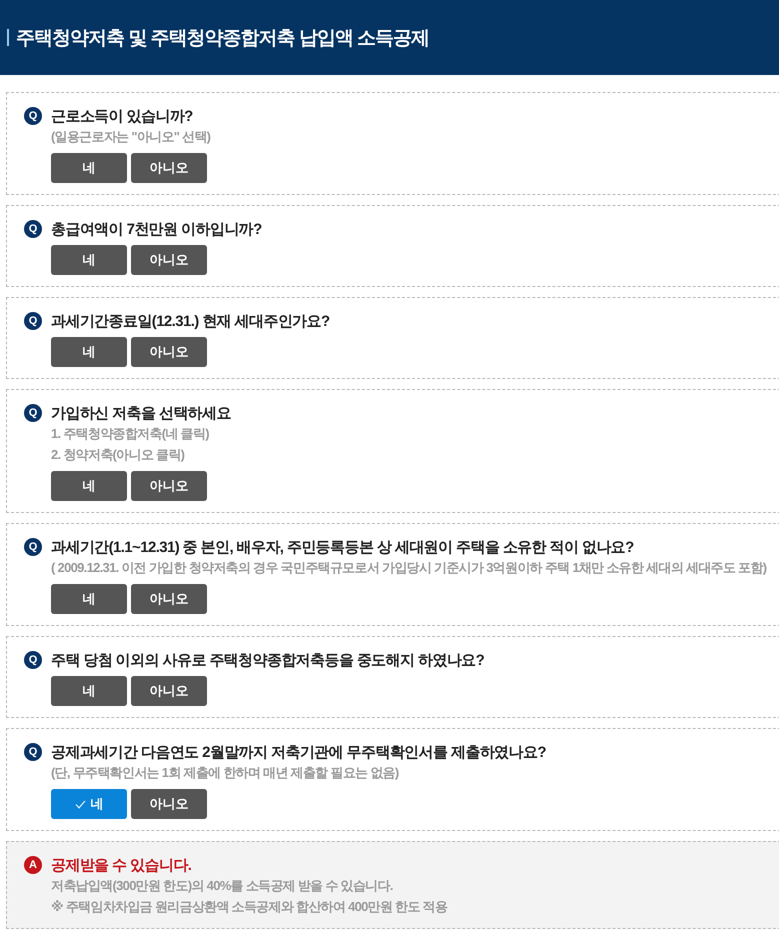 This screenshot has width=779, height=943. I want to click on answer-note: 저축납입액(300만원 한도)의 40%를 소득공제 받을 수 있습니다., so click(222, 886).